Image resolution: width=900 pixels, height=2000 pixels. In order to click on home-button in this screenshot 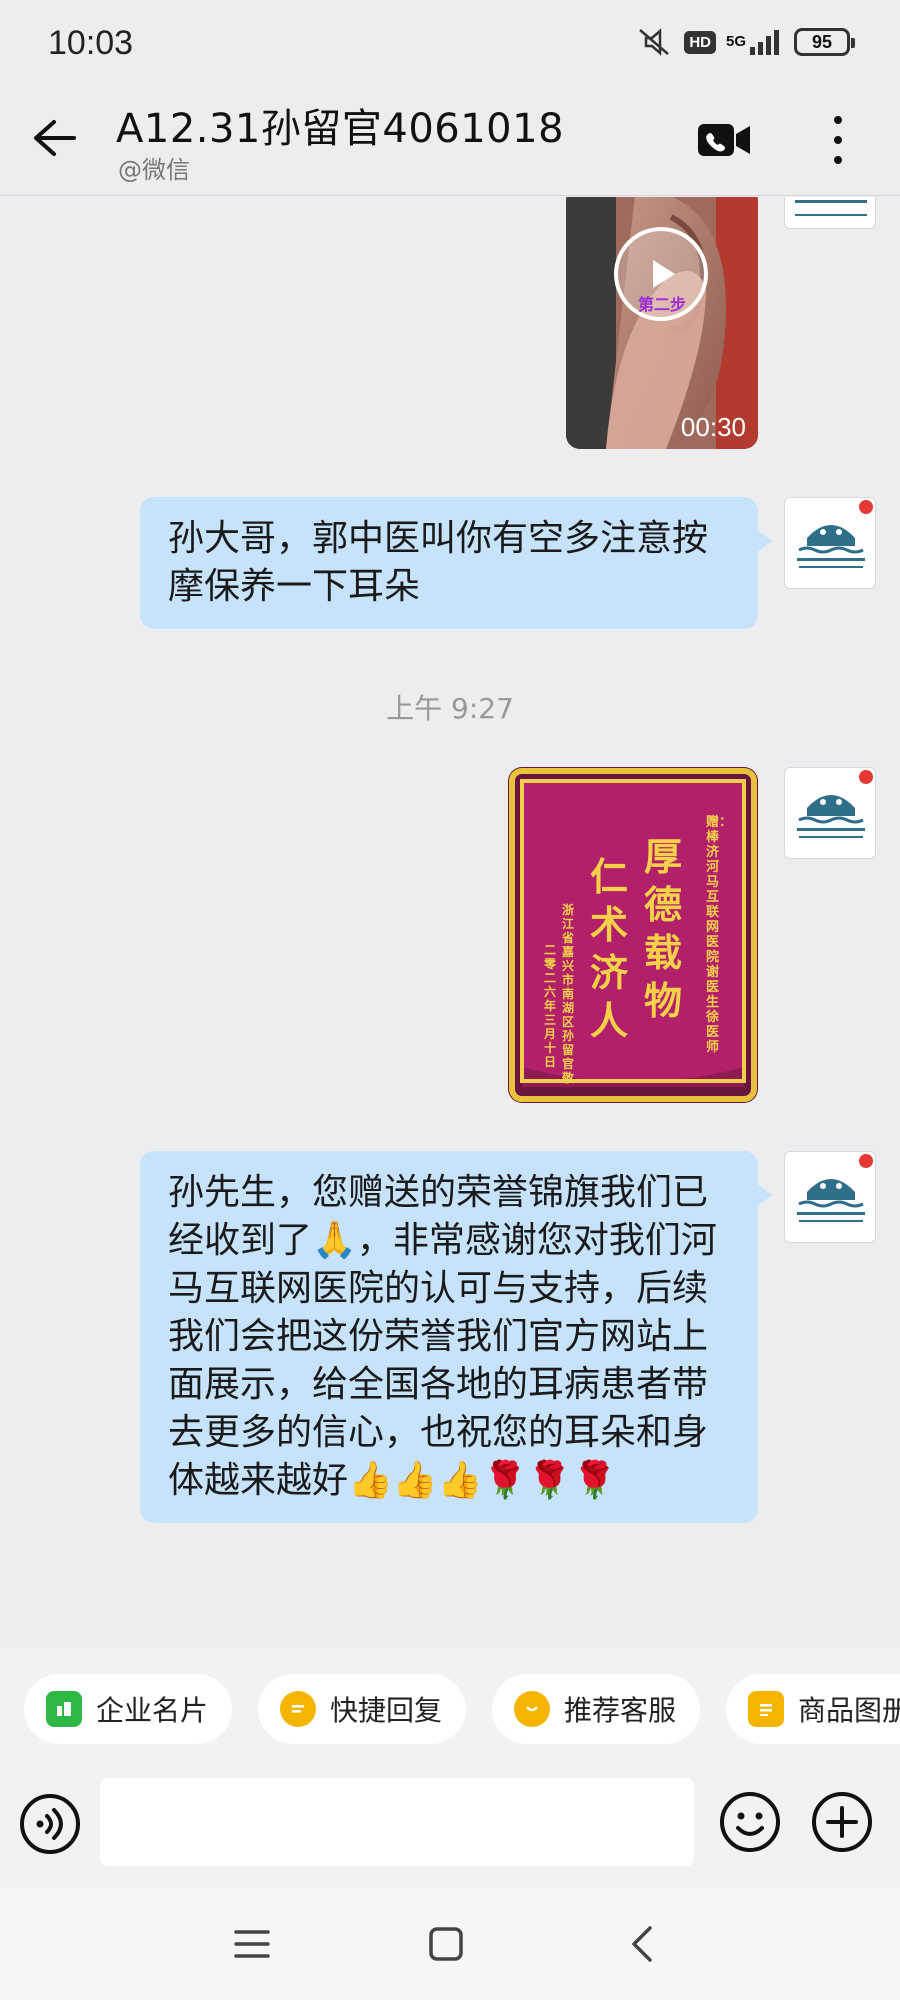, I will do `click(446, 1944)`.